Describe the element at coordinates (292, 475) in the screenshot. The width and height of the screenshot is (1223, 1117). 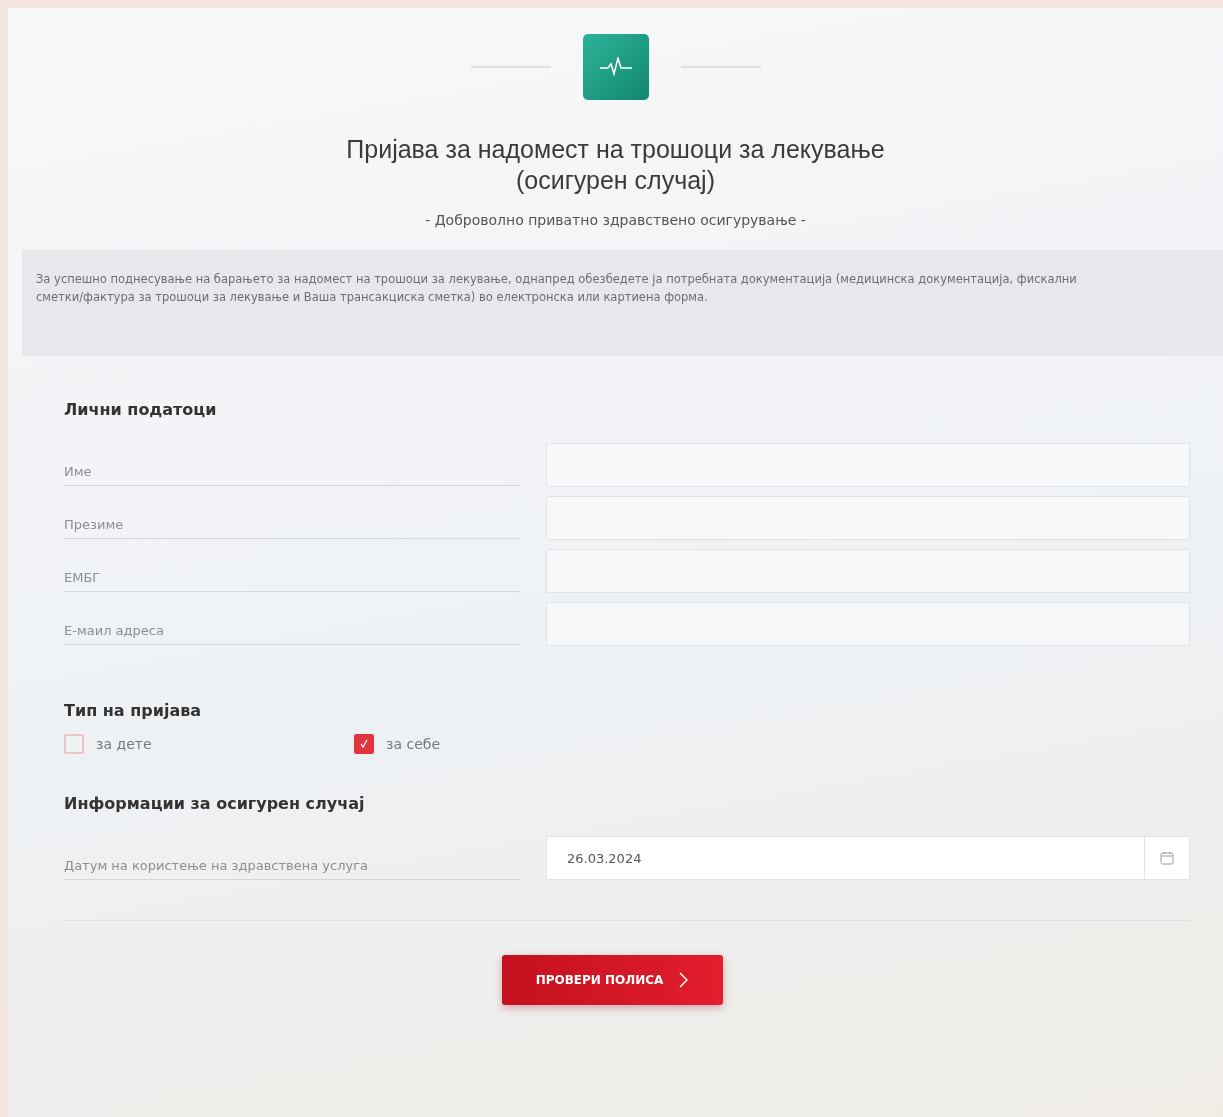
I see `field-label: Име` at that location.